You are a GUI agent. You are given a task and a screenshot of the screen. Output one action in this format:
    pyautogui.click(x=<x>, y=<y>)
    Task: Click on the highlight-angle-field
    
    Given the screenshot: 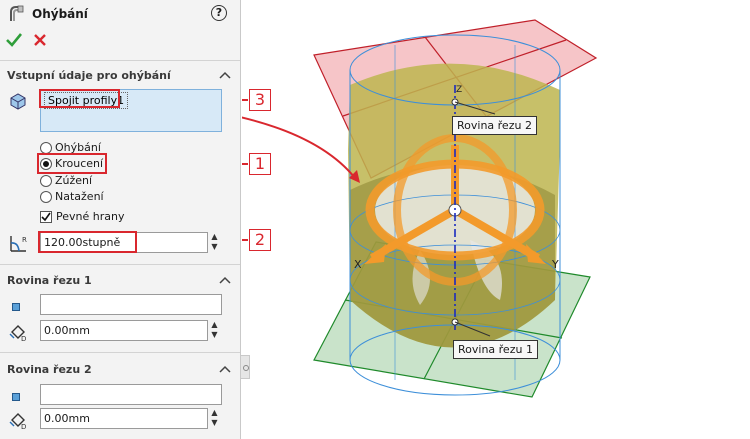 What is the action you would take?
    pyautogui.click(x=87, y=242)
    